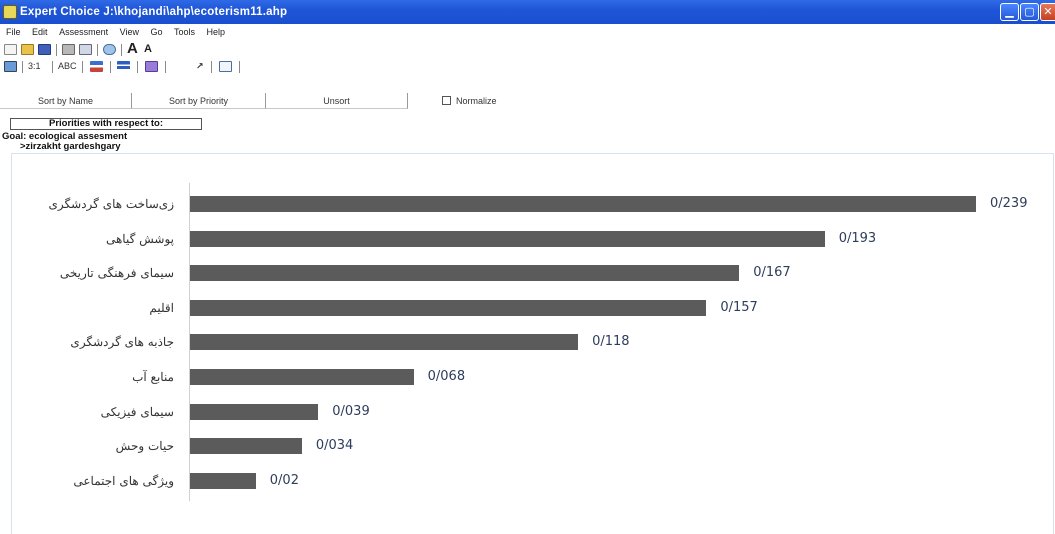 The image size is (1055, 534). Describe the element at coordinates (156, 32) in the screenshot. I see `menu-go: Go` at that location.